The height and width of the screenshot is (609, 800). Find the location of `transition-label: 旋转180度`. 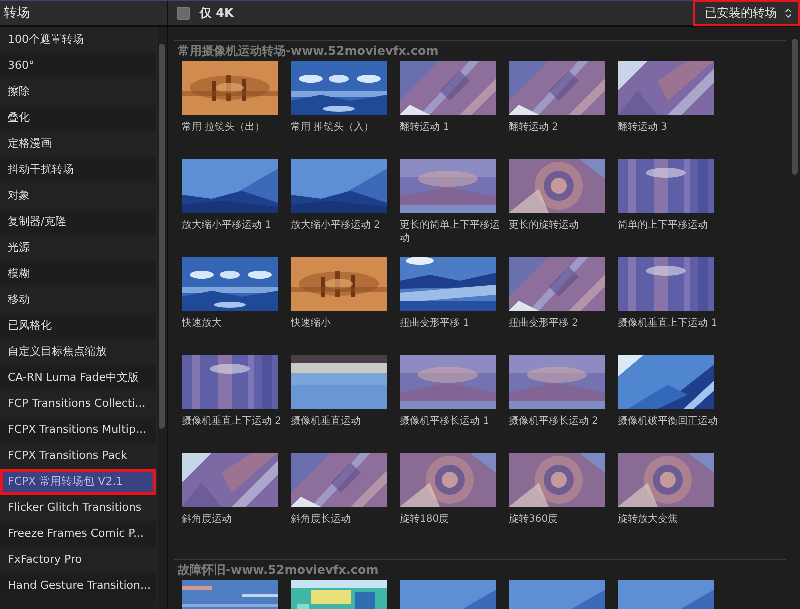

transition-label: 旋转180度 is located at coordinates (425, 519).